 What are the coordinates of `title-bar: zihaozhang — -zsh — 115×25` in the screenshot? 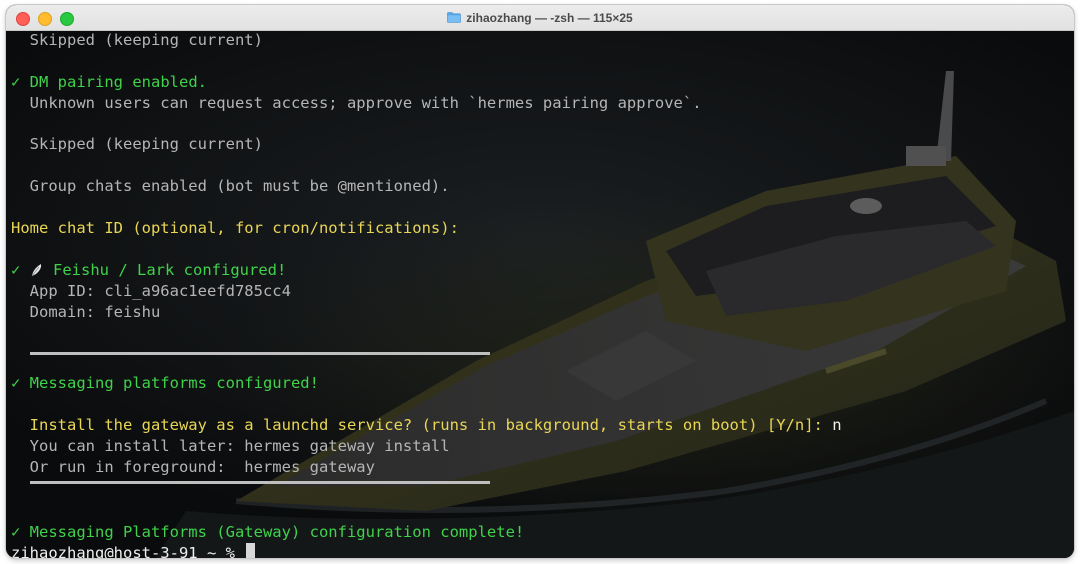 It's located at (540, 18).